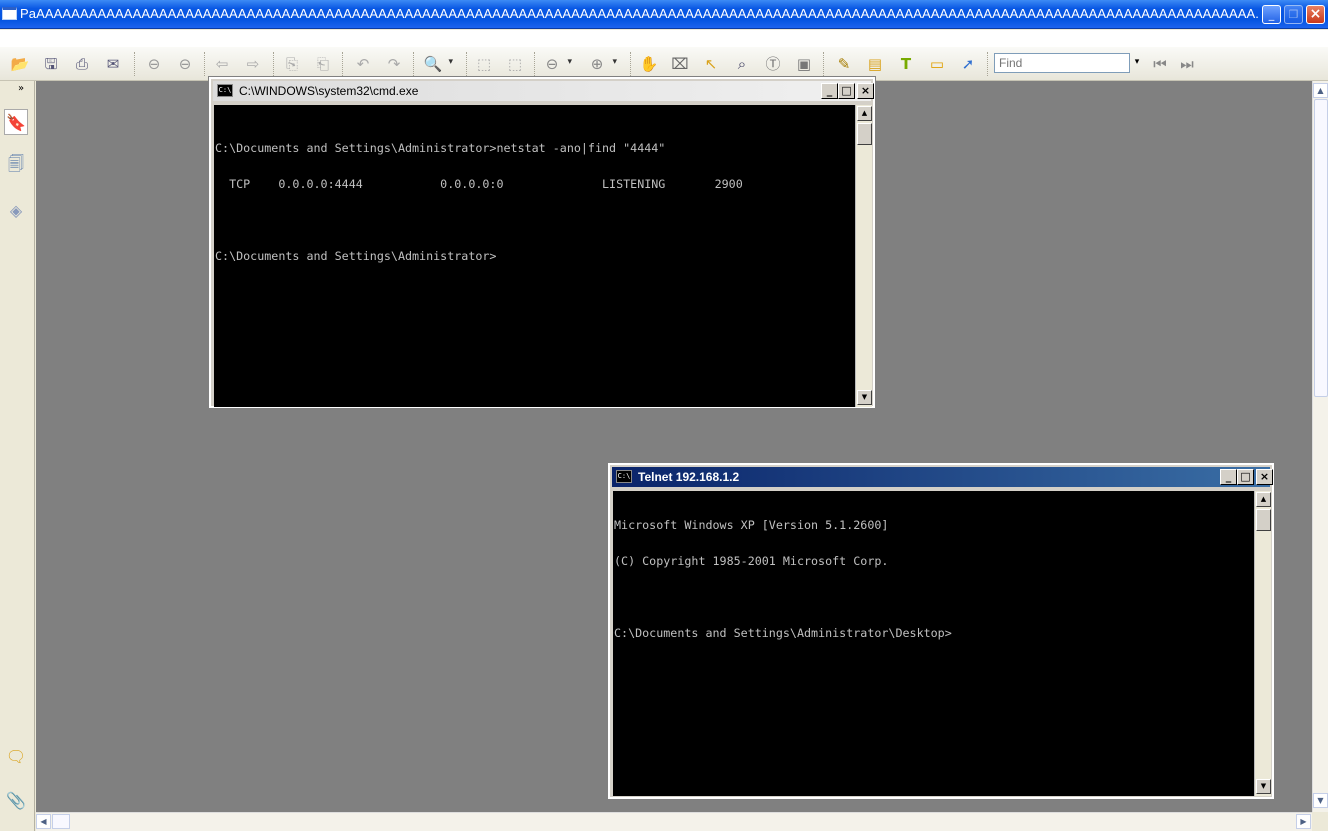 The width and height of the screenshot is (1328, 831). What do you see at coordinates (829, 91) in the screenshot?
I see `cmd-minimize-button: _` at bounding box center [829, 91].